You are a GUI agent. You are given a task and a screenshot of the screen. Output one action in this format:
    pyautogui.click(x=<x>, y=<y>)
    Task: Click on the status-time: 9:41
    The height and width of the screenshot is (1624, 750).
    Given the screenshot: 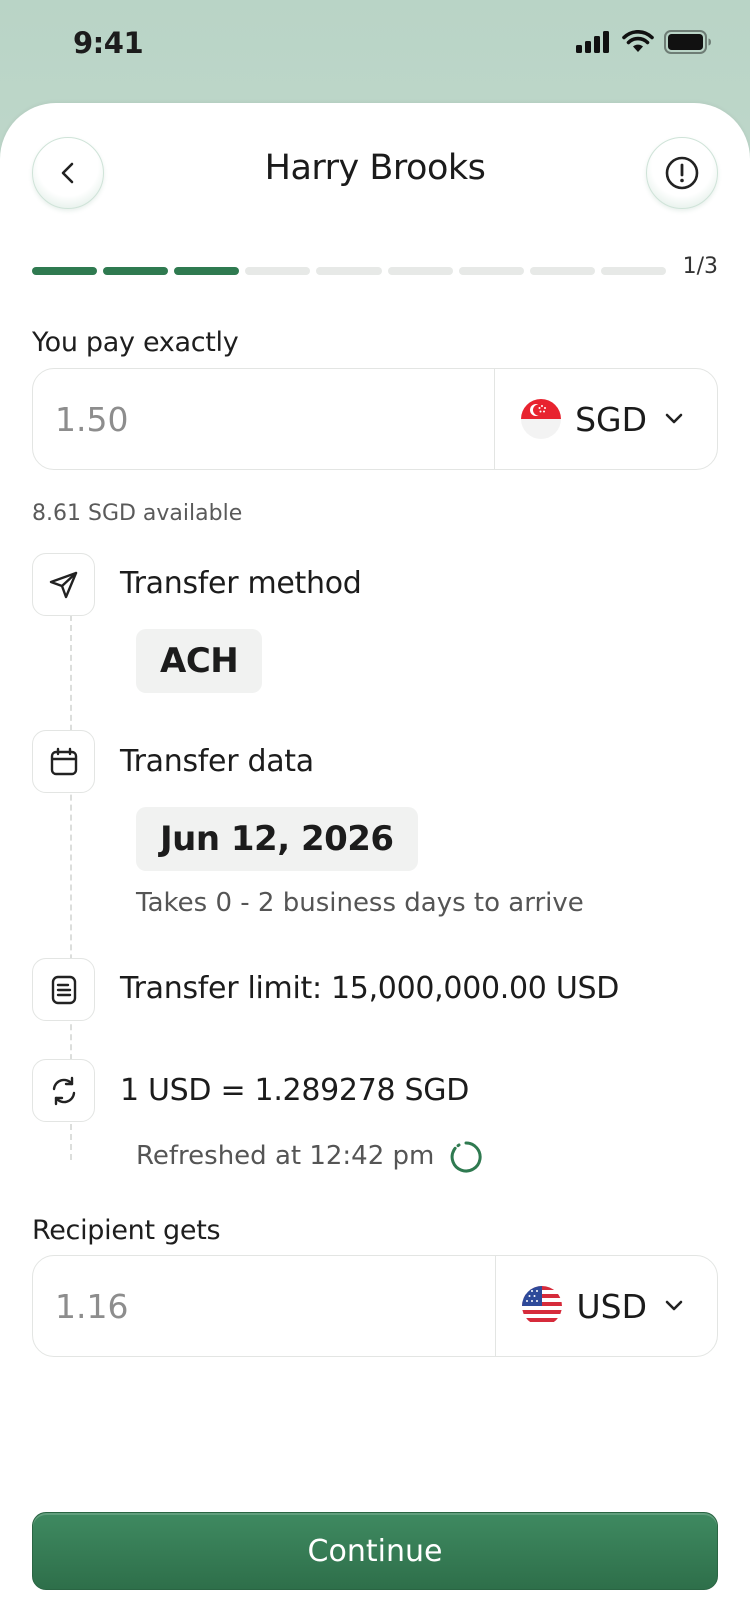 What is the action you would take?
    pyautogui.click(x=108, y=43)
    